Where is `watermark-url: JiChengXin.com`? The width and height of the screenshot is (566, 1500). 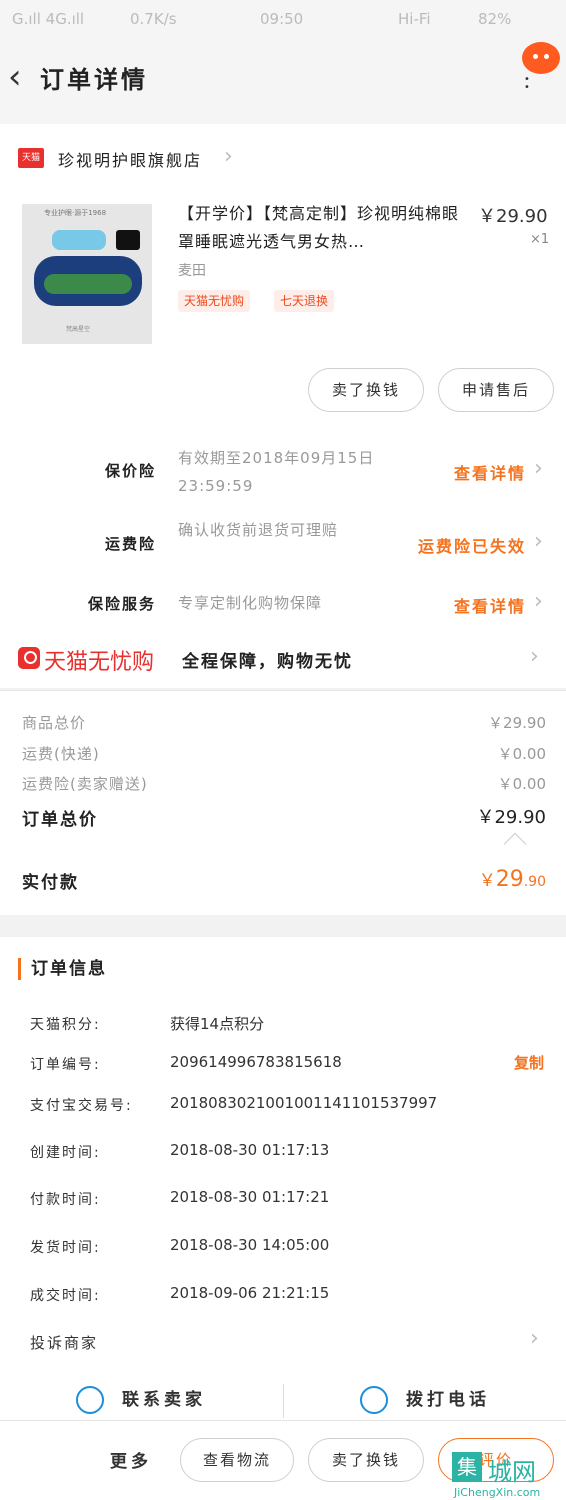
watermark-url: JiChengXin.com is located at coordinates (497, 1492).